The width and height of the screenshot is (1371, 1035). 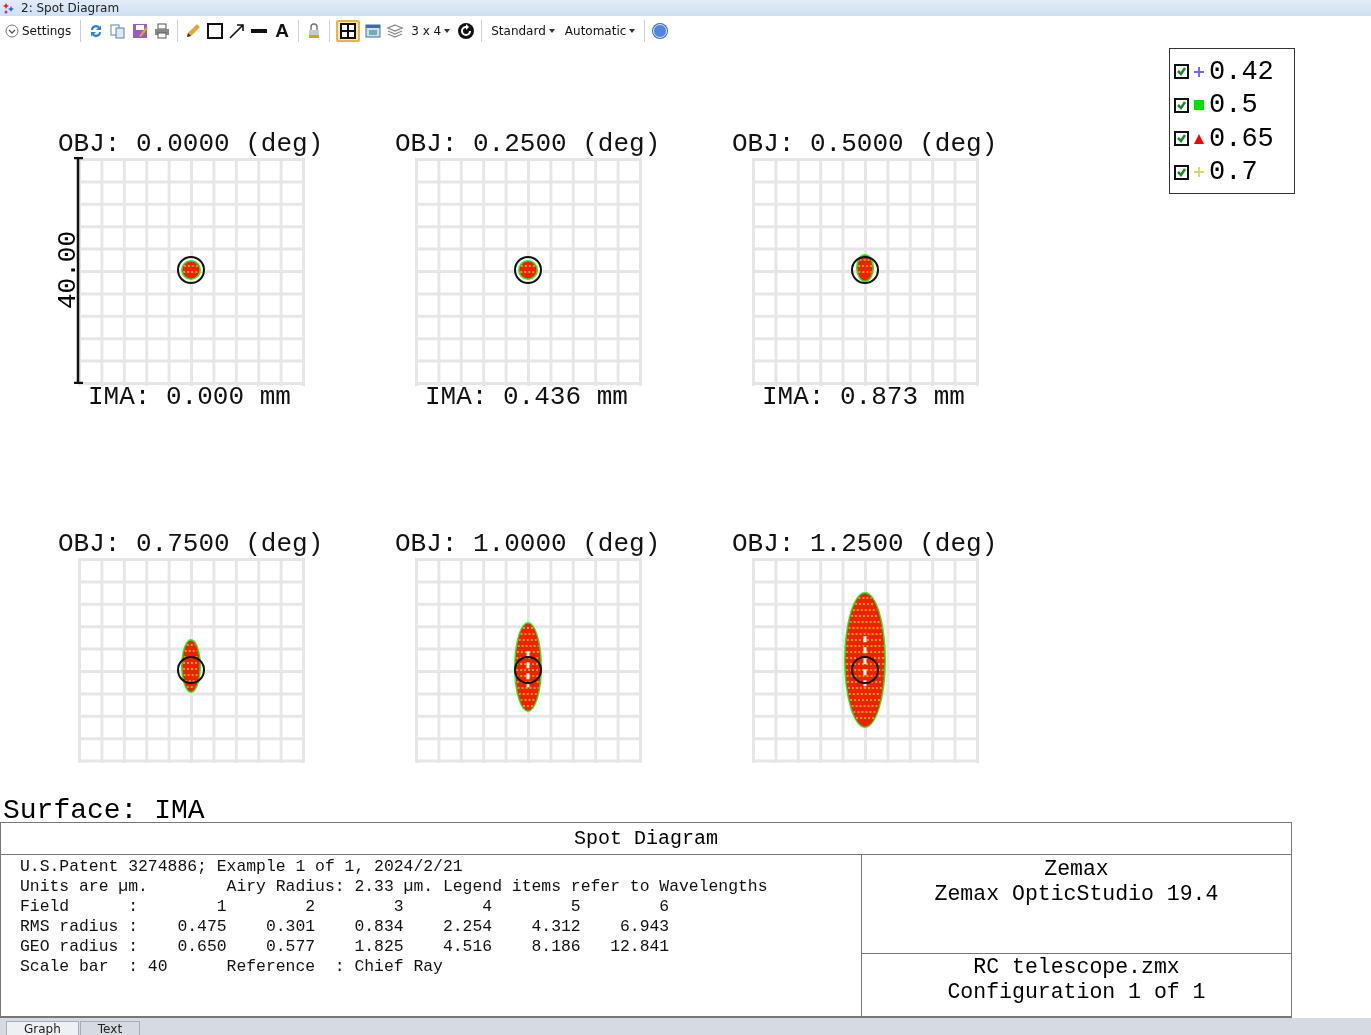 I want to click on field-label: OBJ: 0.2500 (deg), so click(x=527, y=144).